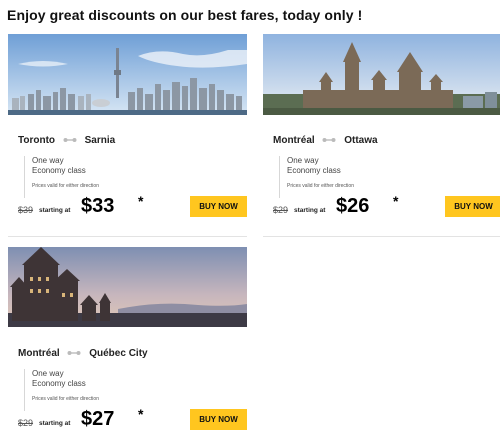  What do you see at coordinates (83, 353) in the screenshot?
I see `route: Montréal Québec City` at bounding box center [83, 353].